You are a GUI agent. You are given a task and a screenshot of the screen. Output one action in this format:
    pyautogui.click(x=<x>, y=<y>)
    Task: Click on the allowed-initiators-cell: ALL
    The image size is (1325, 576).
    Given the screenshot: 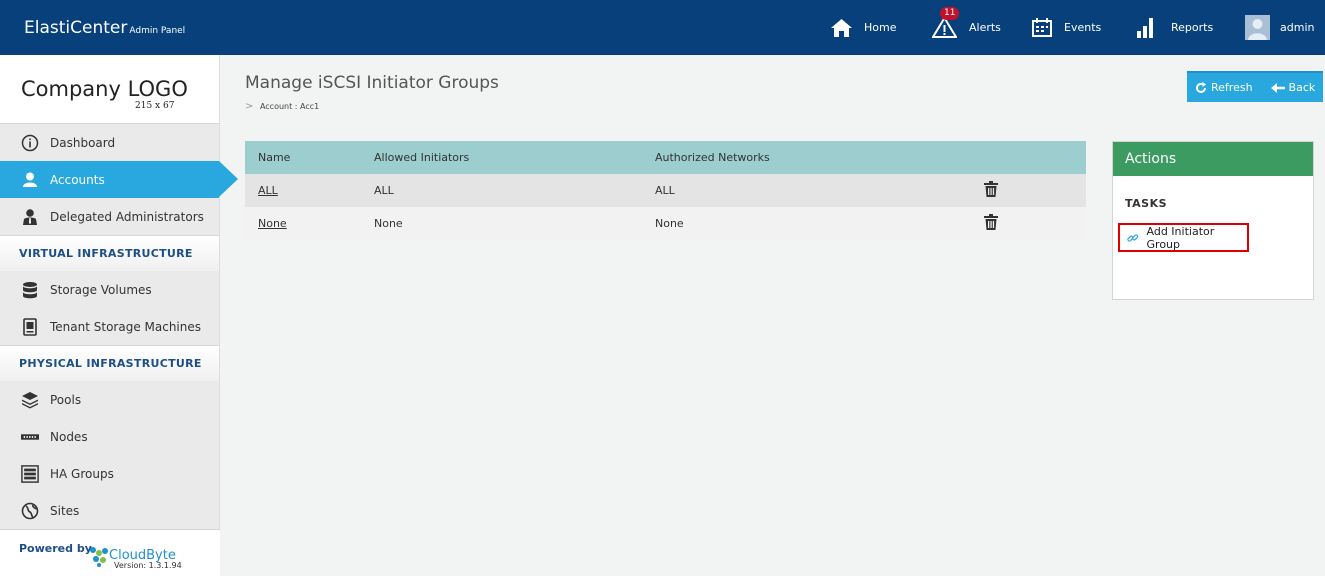 What is the action you would take?
    pyautogui.click(x=384, y=190)
    